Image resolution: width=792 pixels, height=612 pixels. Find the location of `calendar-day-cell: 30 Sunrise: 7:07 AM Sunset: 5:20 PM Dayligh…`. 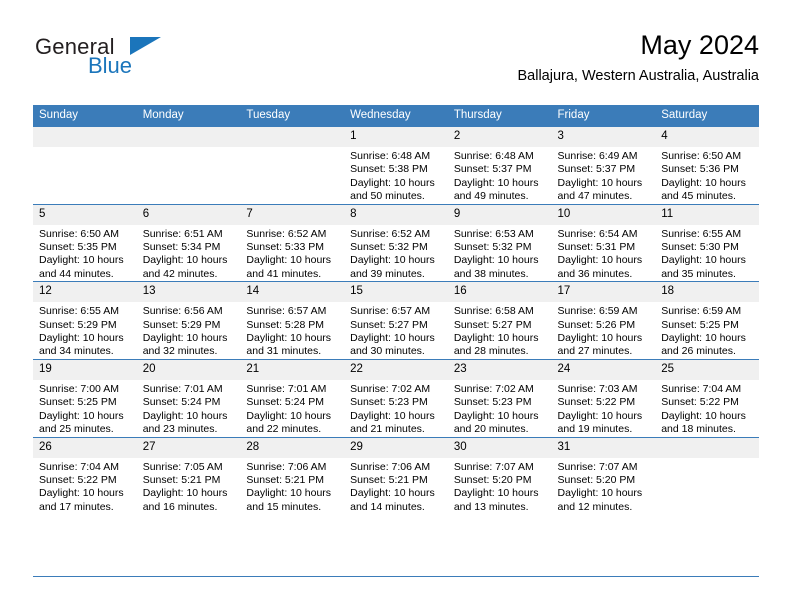

calendar-day-cell: 30 Sunrise: 7:07 AM Sunset: 5:20 PM Dayligh… is located at coordinates (499, 475).